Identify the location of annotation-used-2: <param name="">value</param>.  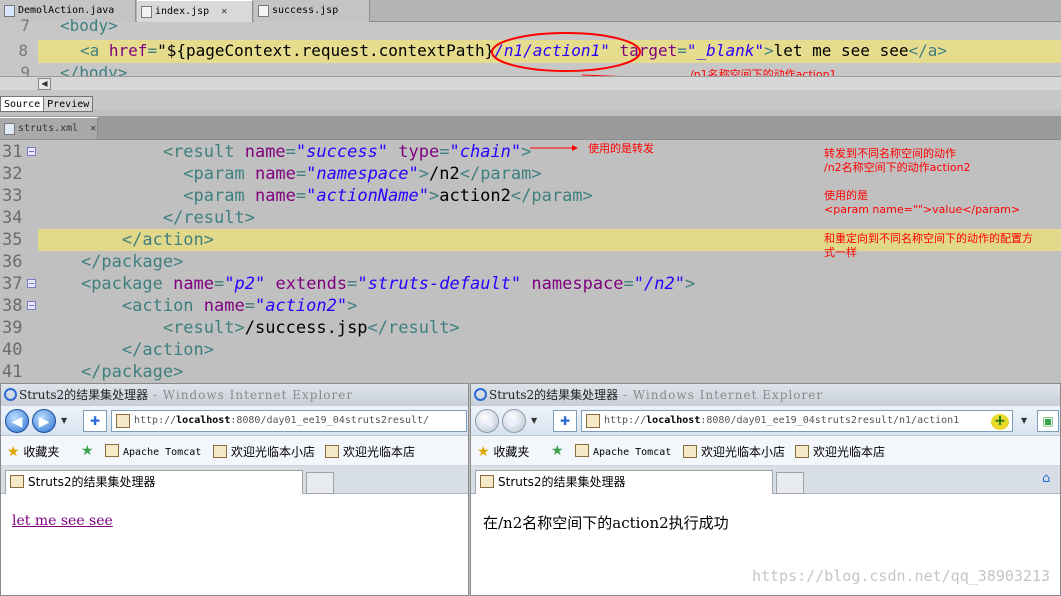
(922, 209).